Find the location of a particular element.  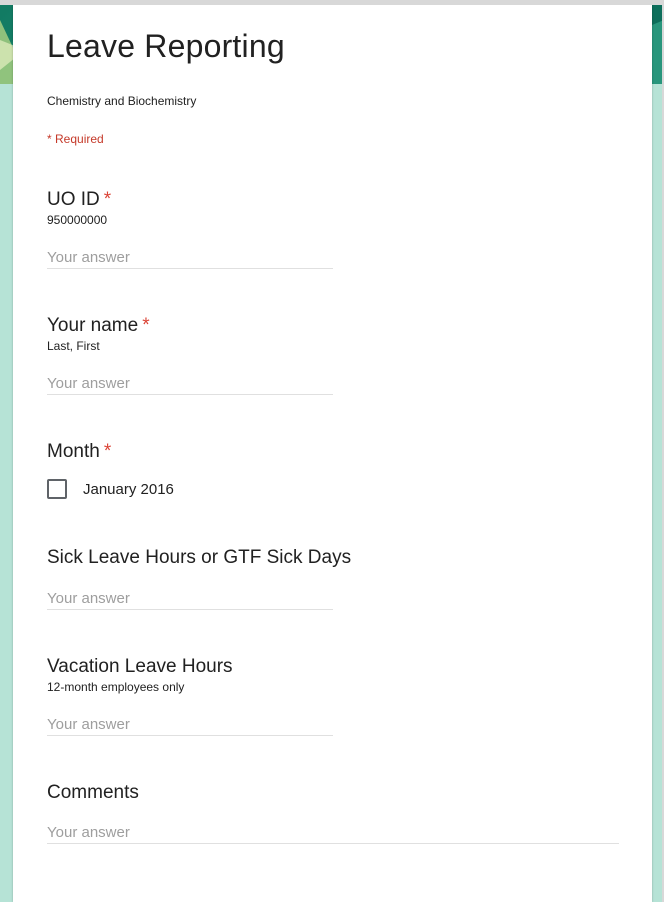

question-title-month: Month * is located at coordinates (79, 452).